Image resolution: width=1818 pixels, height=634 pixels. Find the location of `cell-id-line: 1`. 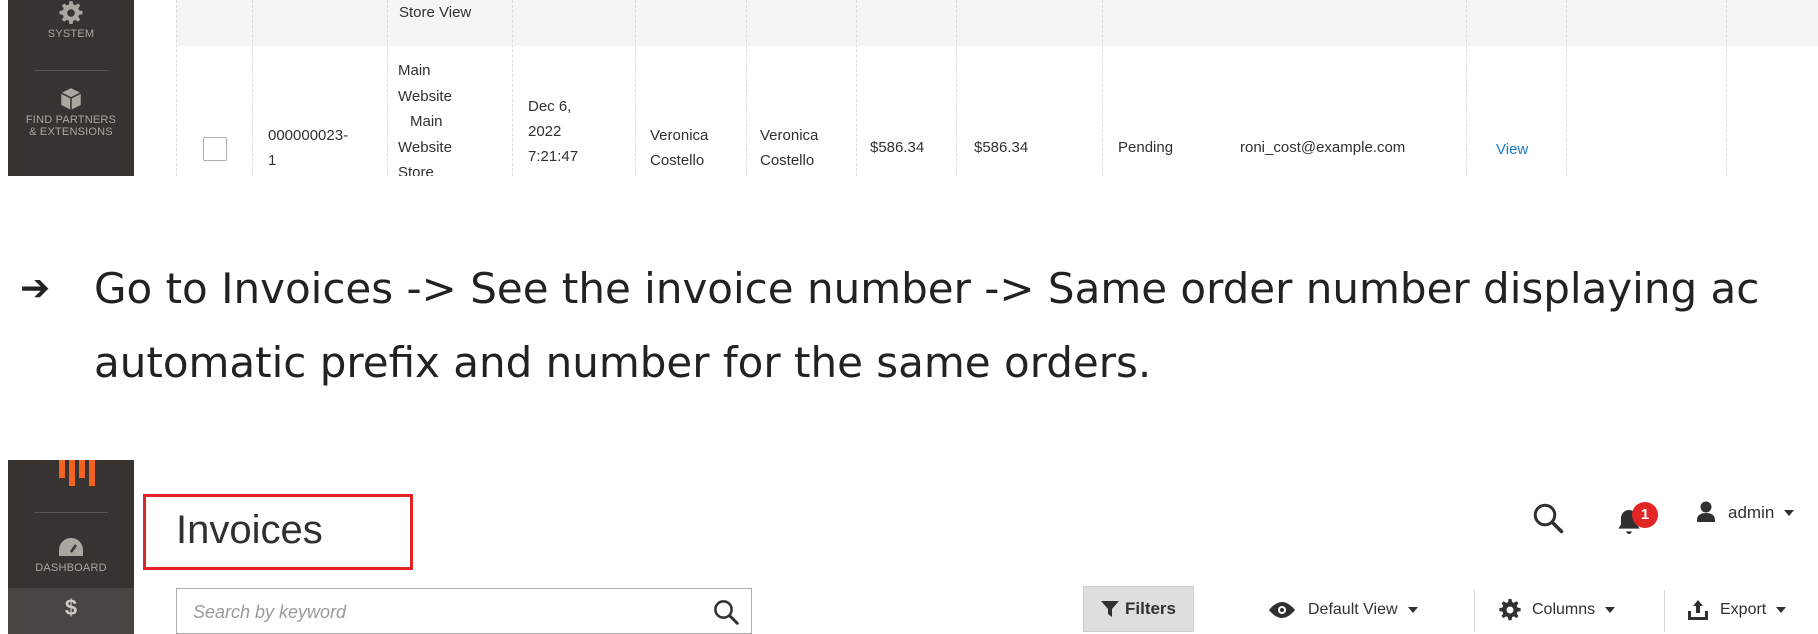

cell-id-line: 1 is located at coordinates (272, 160).